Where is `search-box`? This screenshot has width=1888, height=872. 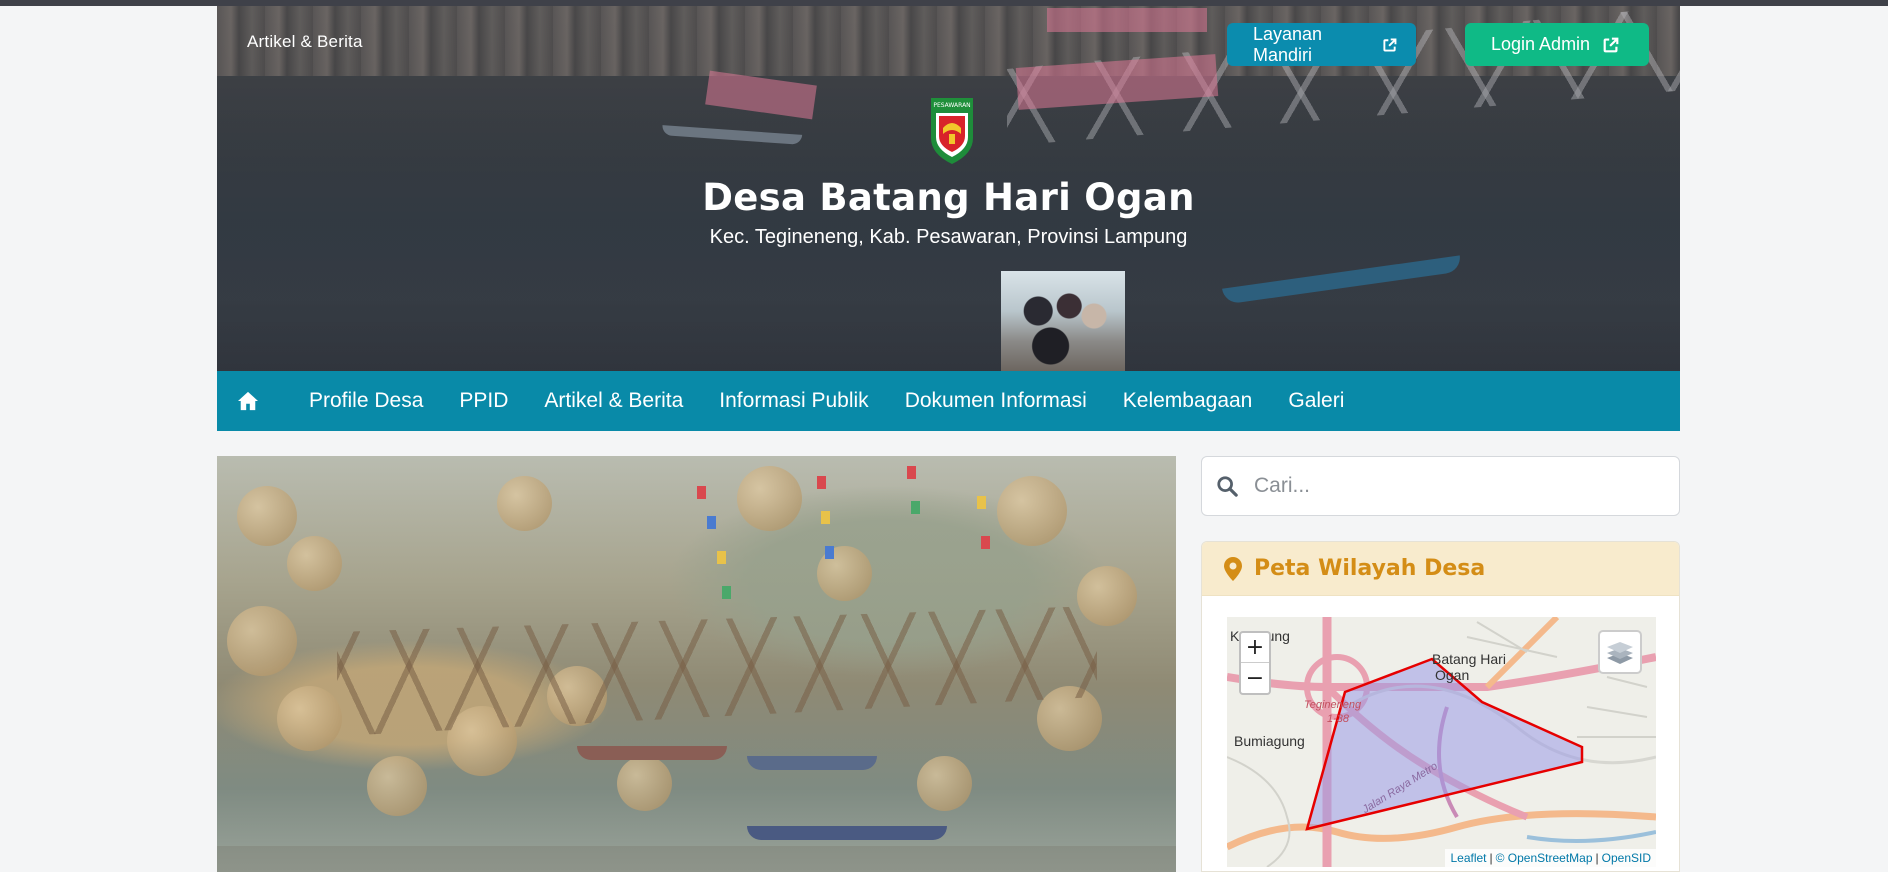 search-box is located at coordinates (1440, 486).